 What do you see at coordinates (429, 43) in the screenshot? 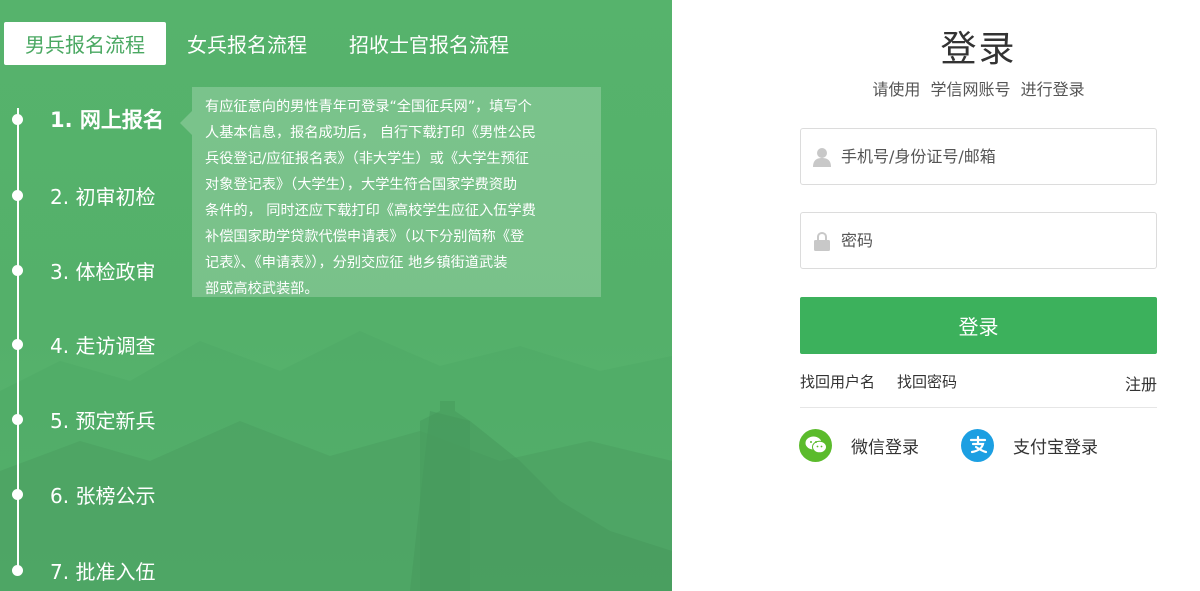
I see `tab-nco-process: 招收士官报名流程` at bounding box center [429, 43].